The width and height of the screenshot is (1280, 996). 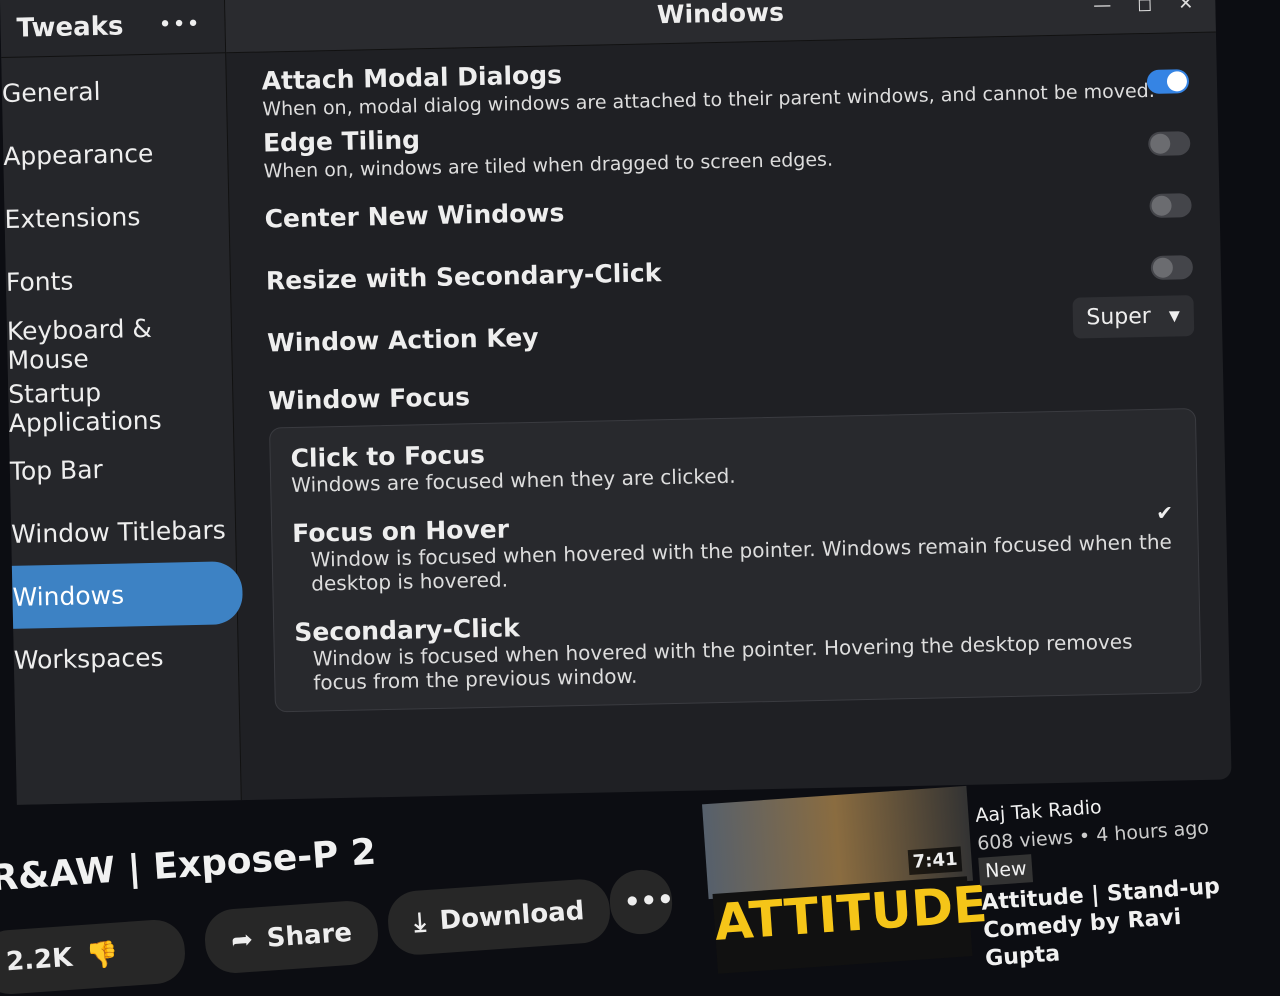 What do you see at coordinates (102, 955) in the screenshot?
I see `dislike-icon: 👎` at bounding box center [102, 955].